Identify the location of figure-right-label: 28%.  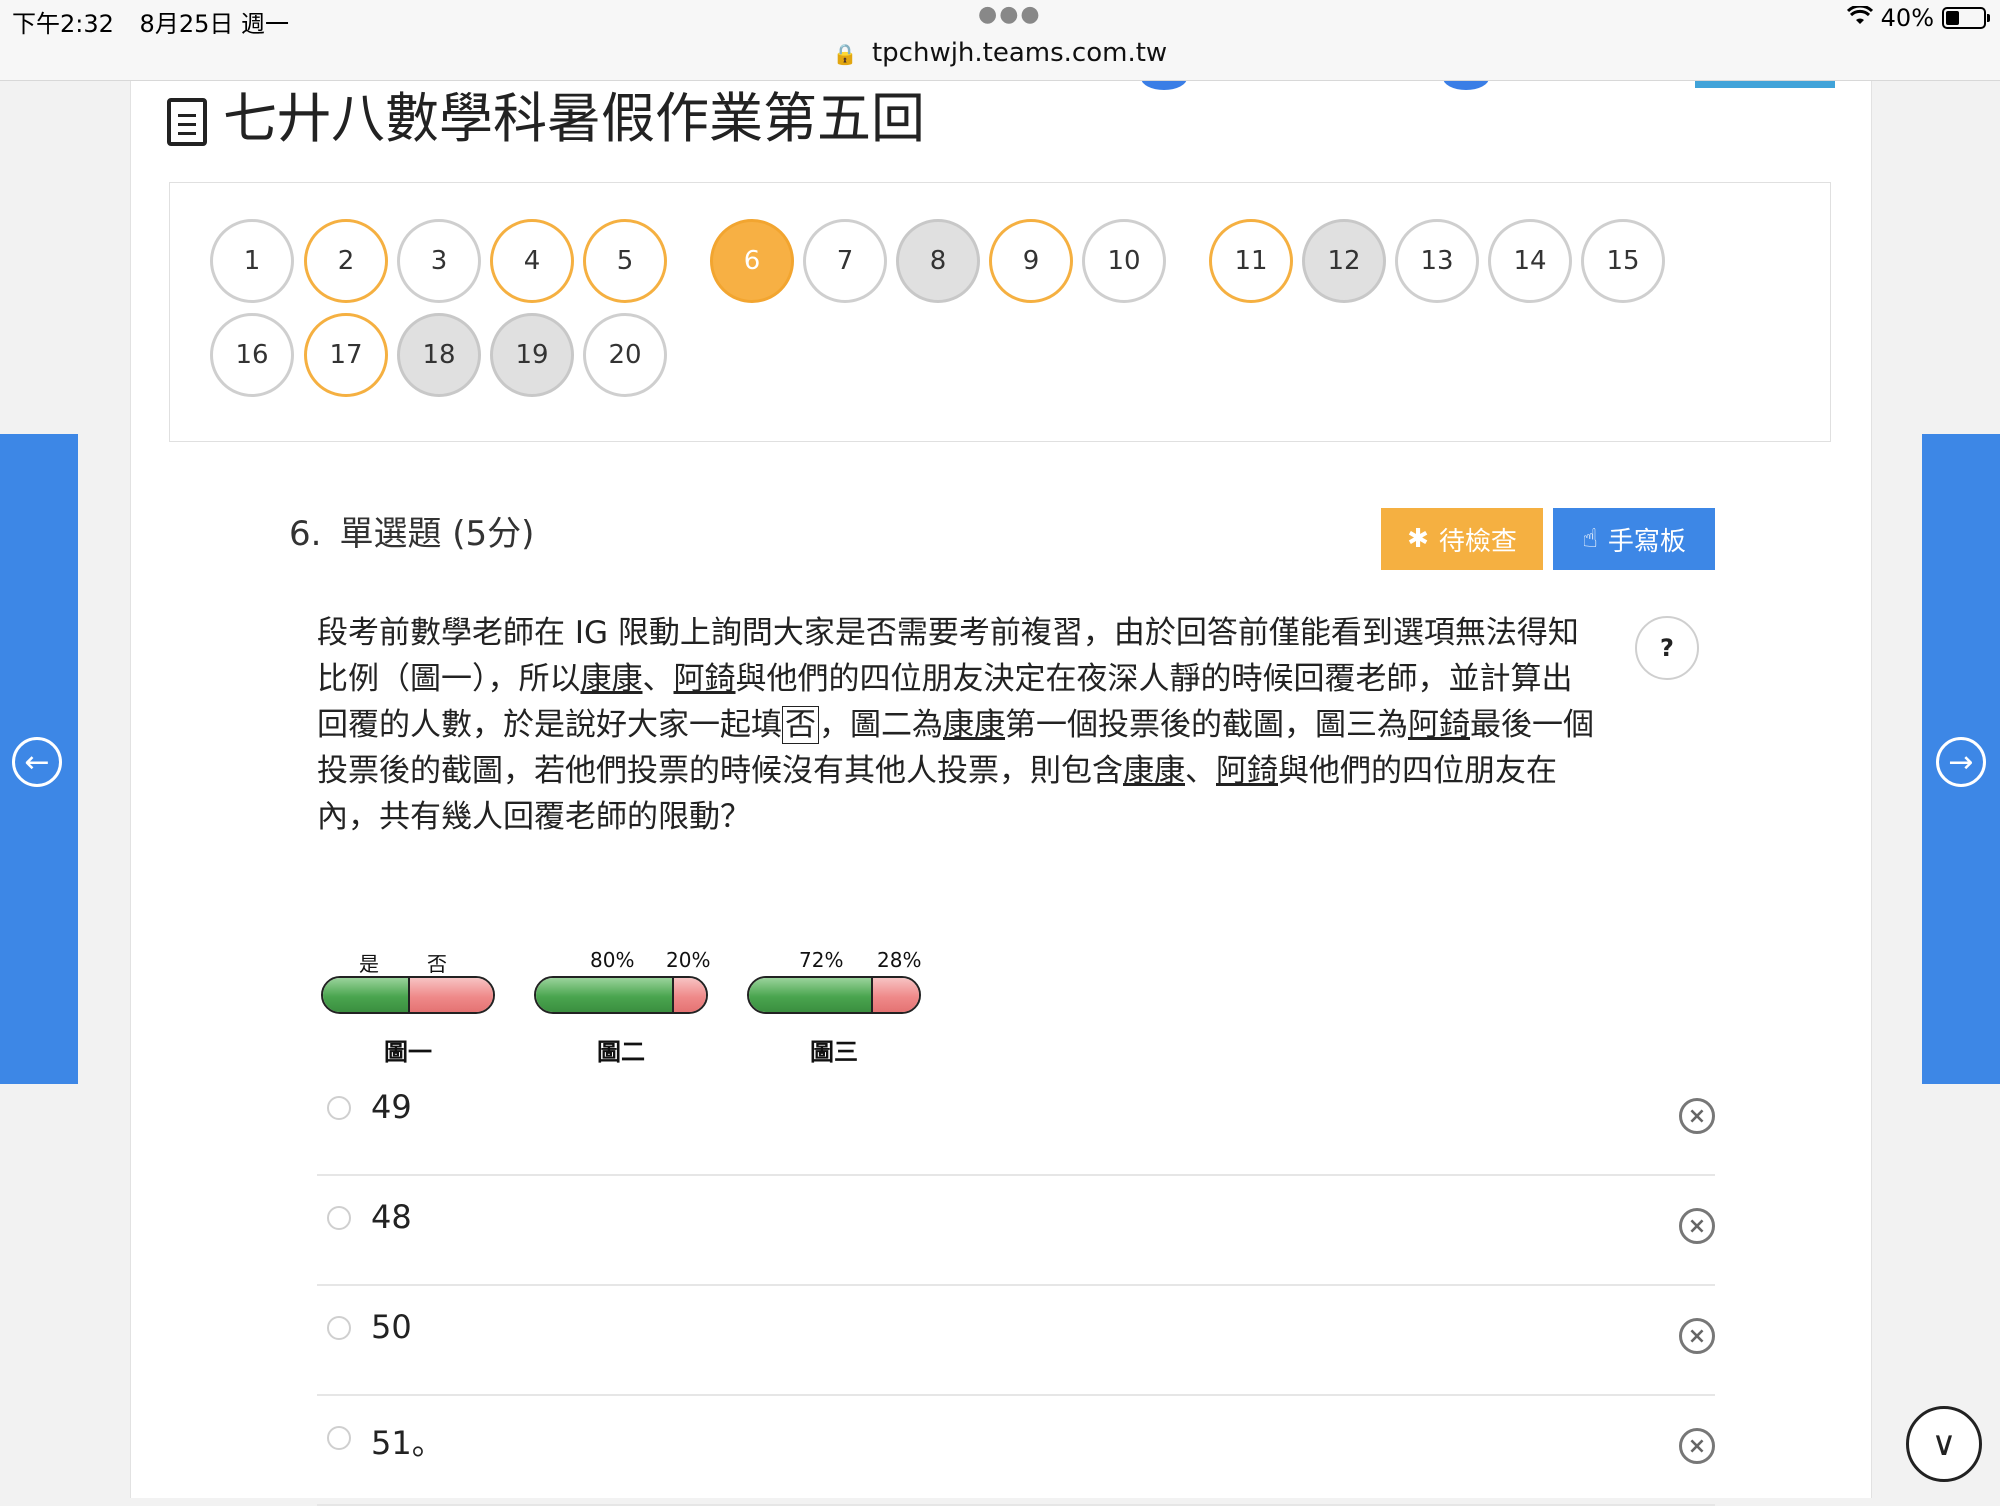
(899, 960).